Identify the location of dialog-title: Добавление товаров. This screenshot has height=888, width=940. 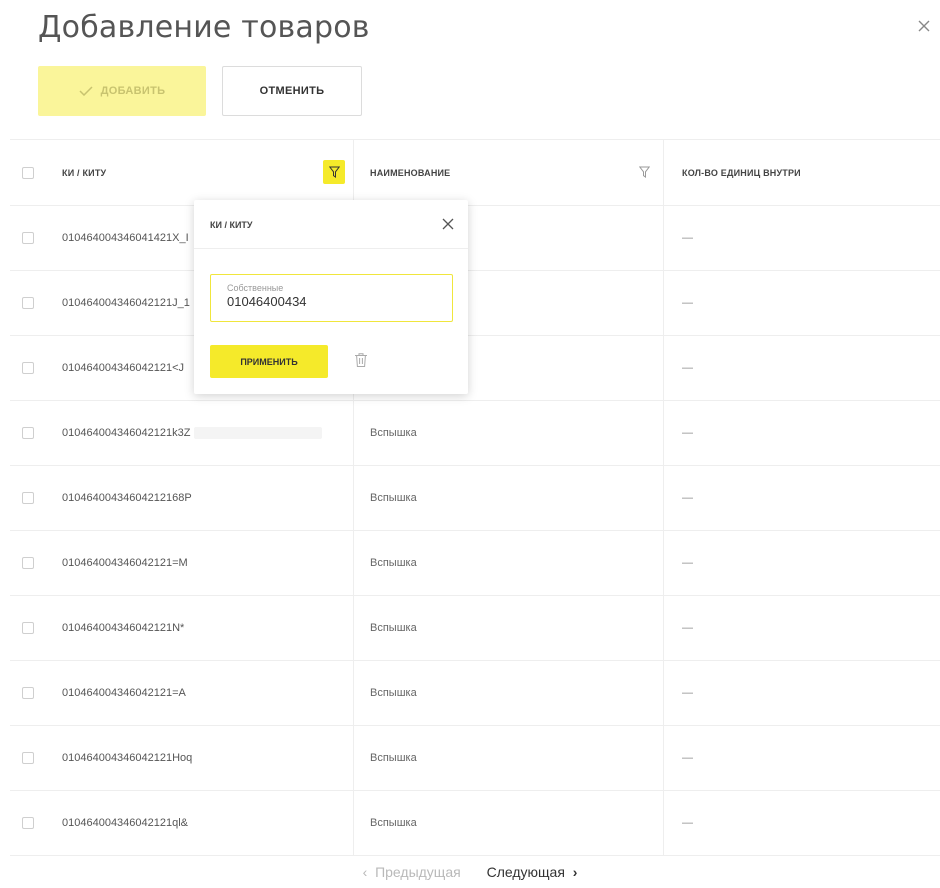
(204, 27).